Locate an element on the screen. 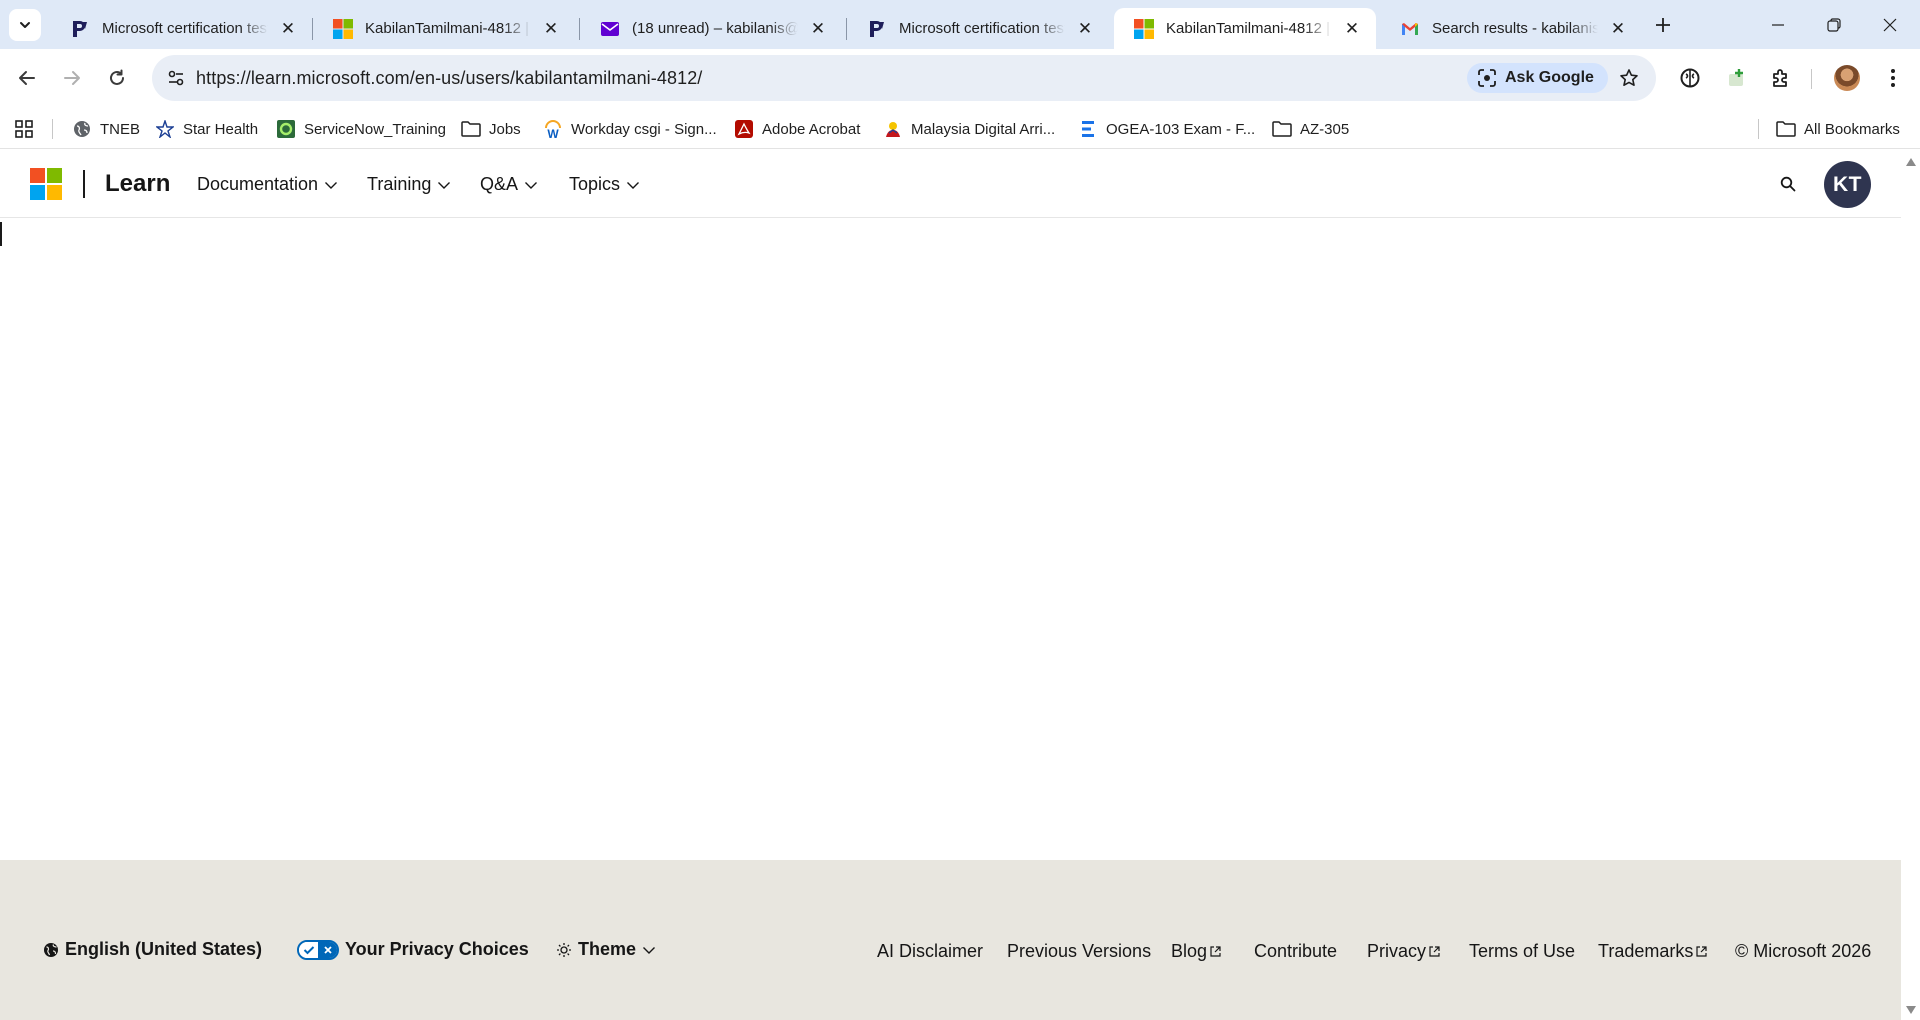  minimize-button is located at coordinates (1778, 24).